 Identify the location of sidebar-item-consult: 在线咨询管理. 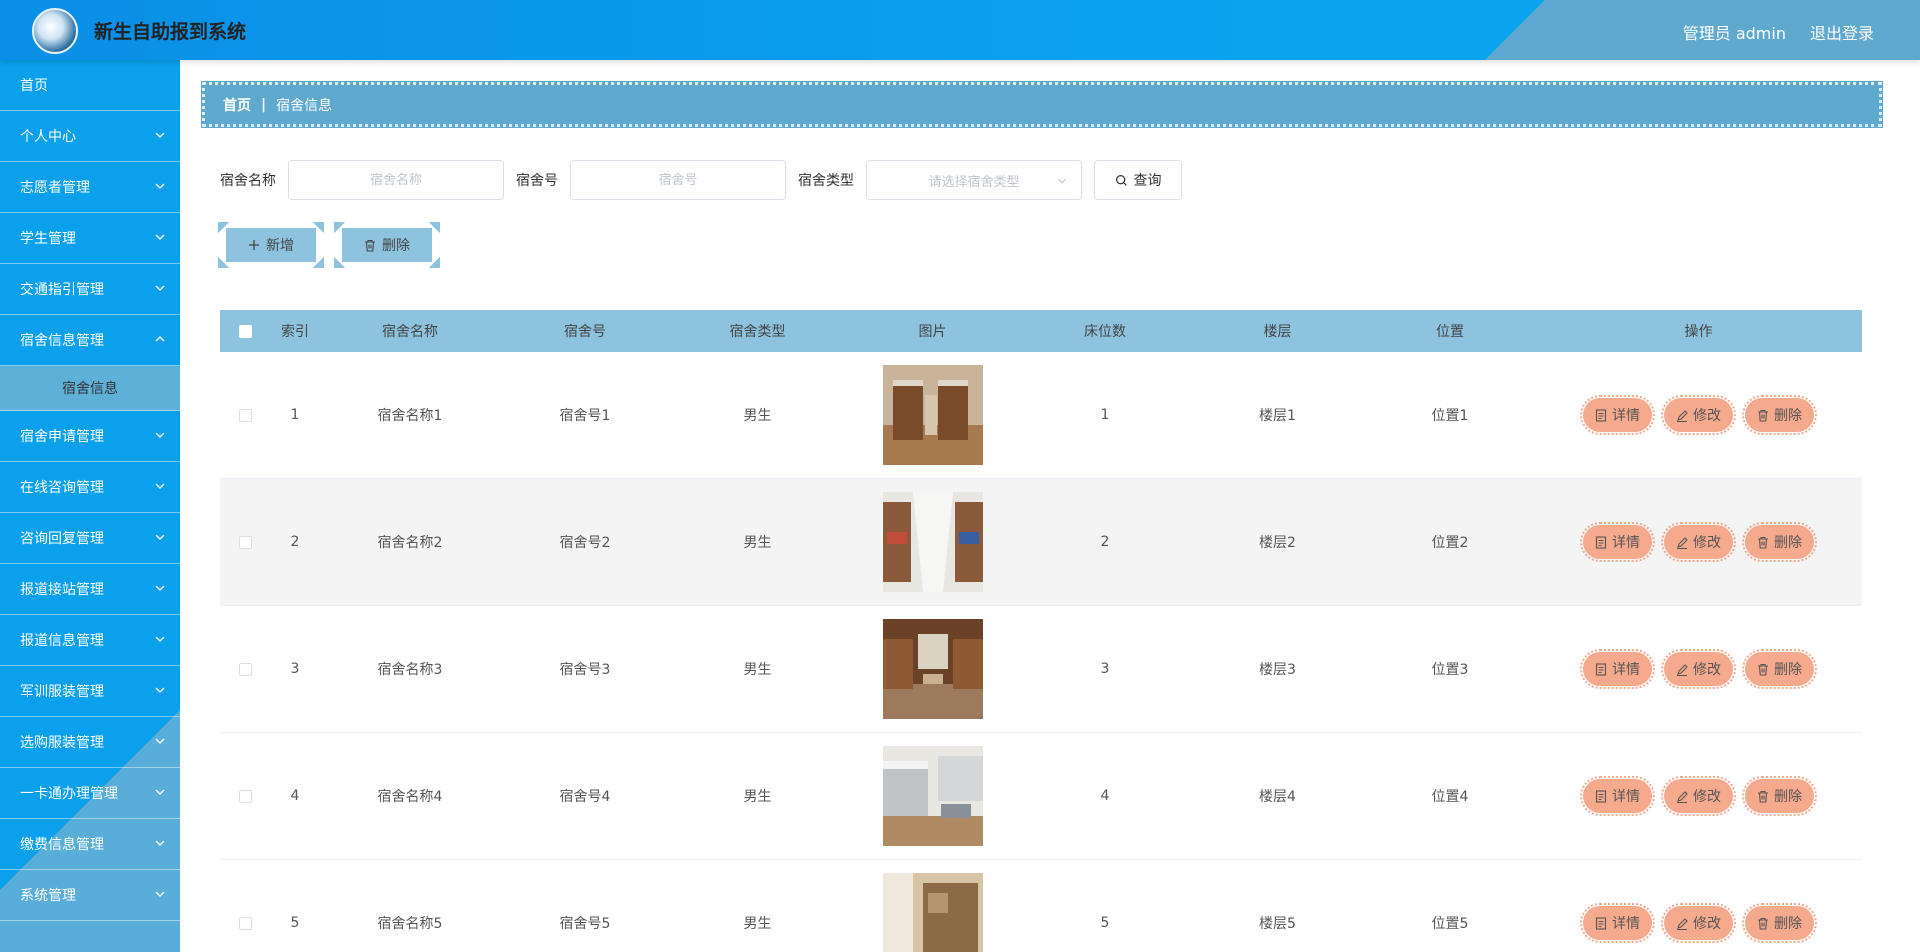
(90, 487).